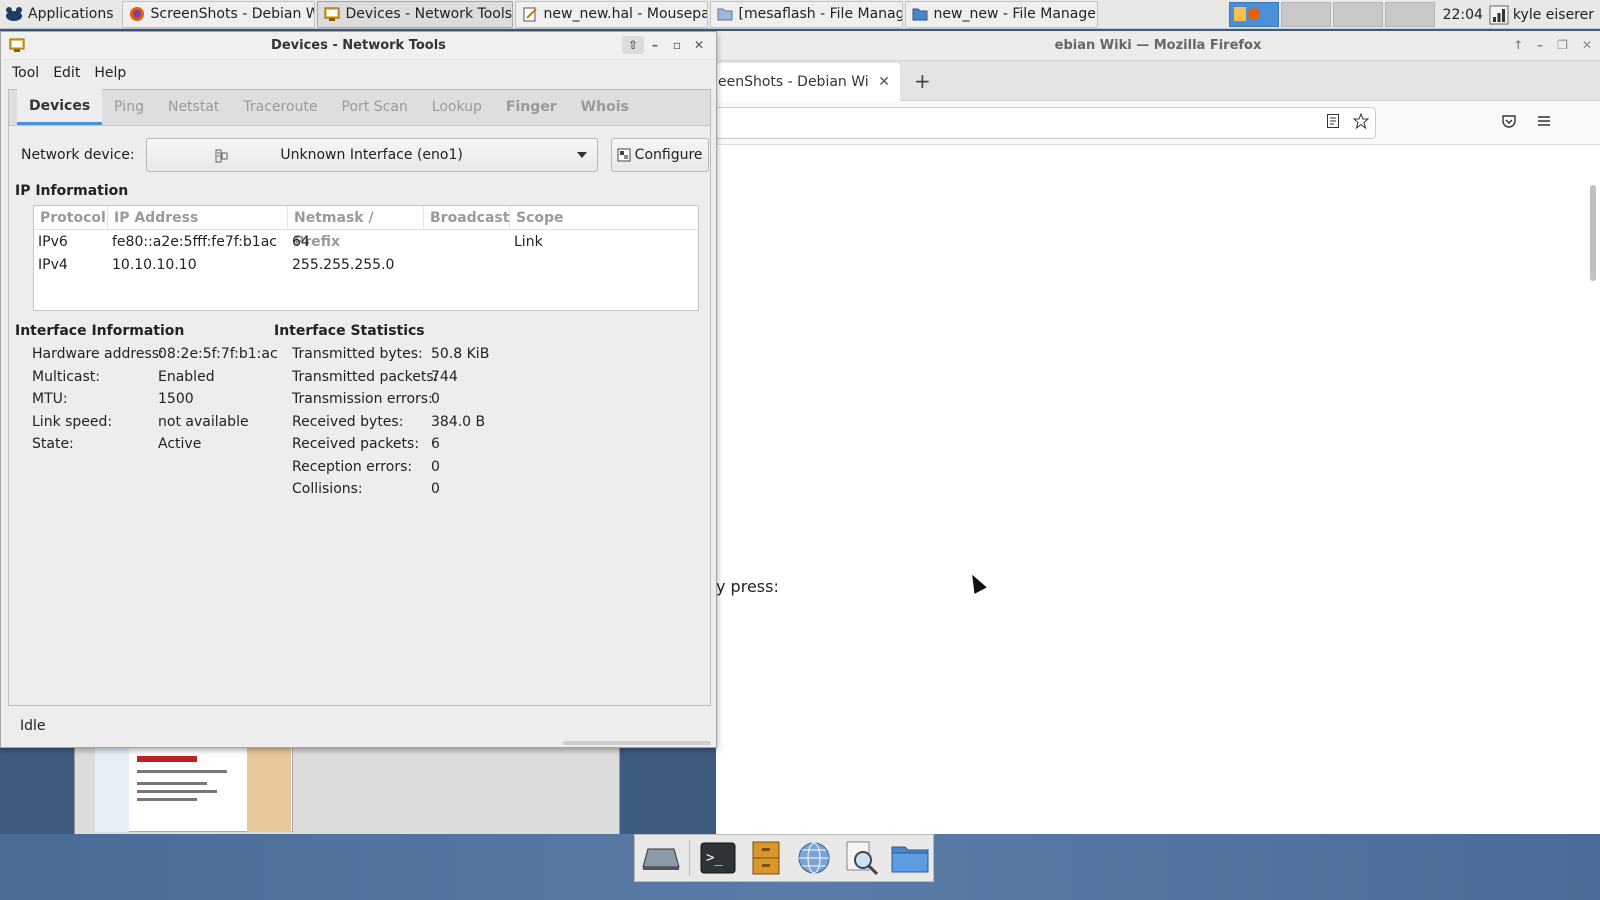  What do you see at coordinates (444, 376) in the screenshot?
I see `stat-value: 744` at bounding box center [444, 376].